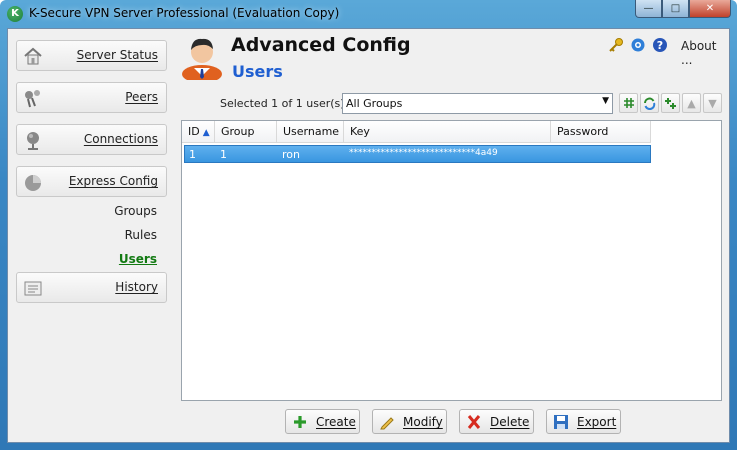 Image resolution: width=737 pixels, height=450 pixels. Describe the element at coordinates (387, 423) in the screenshot. I see `pencil-icon` at that location.